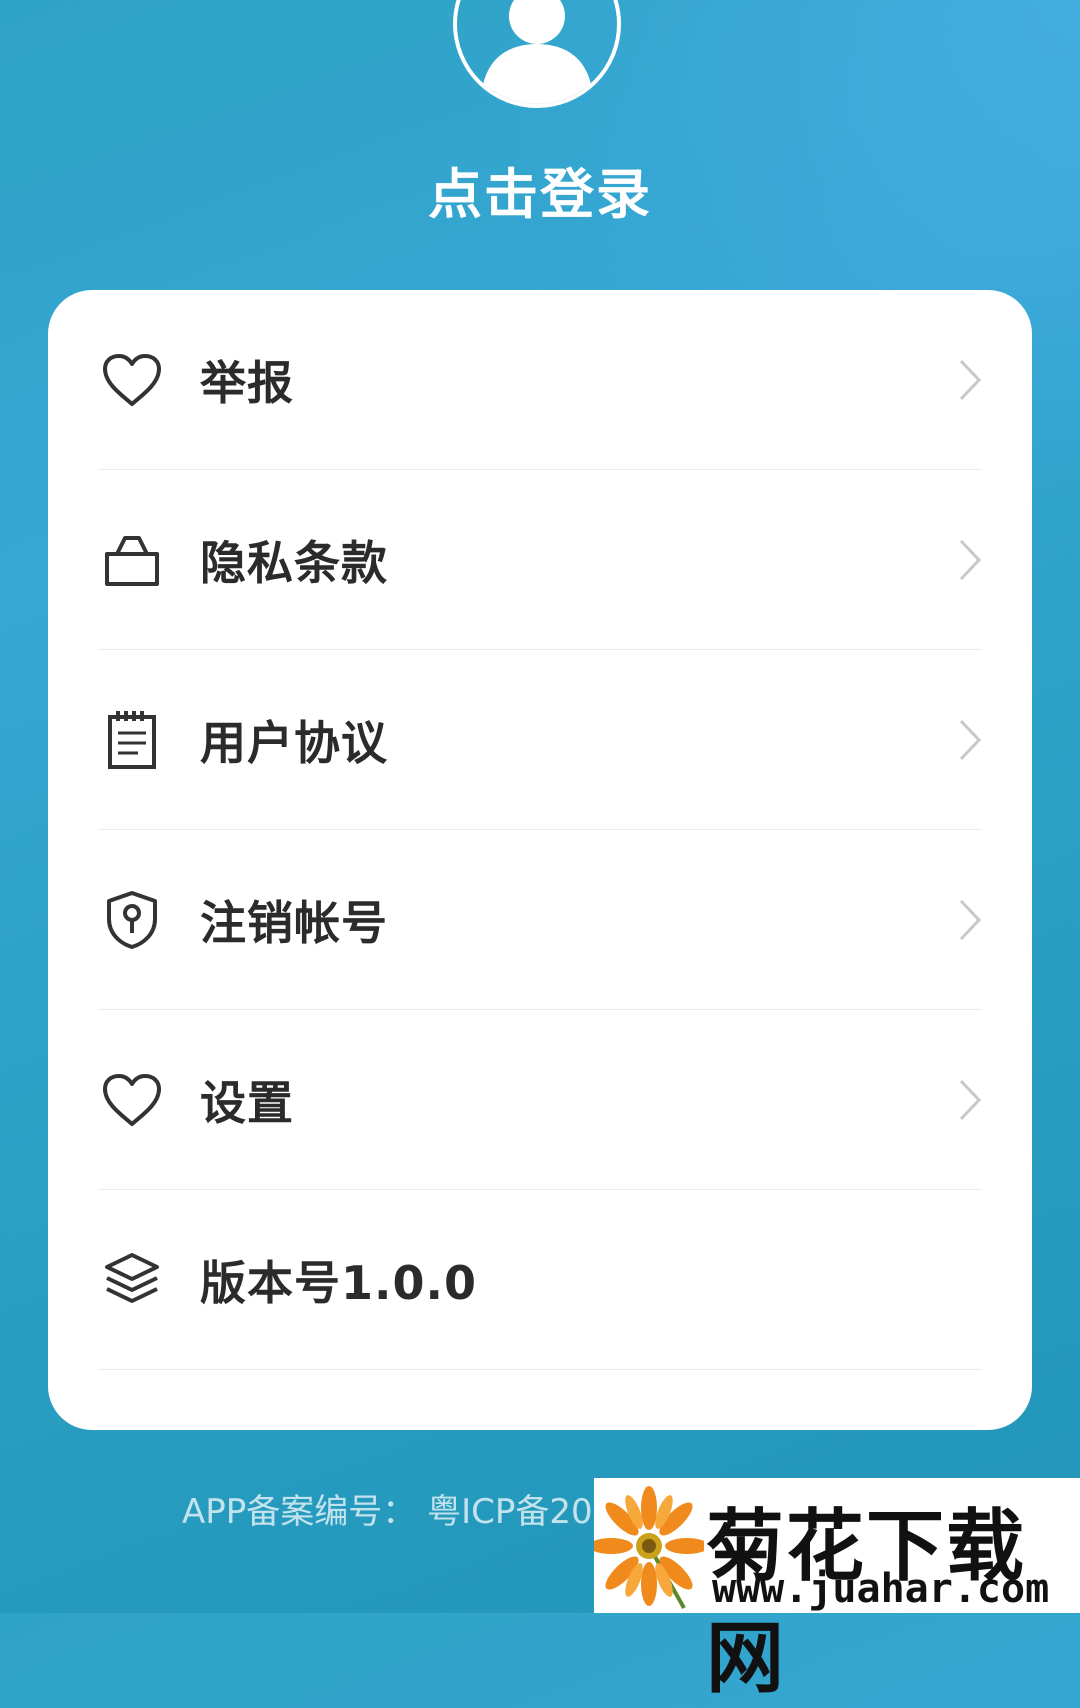 This screenshot has width=1080, height=1708. I want to click on menu-item-settings: 设置, so click(540, 1100).